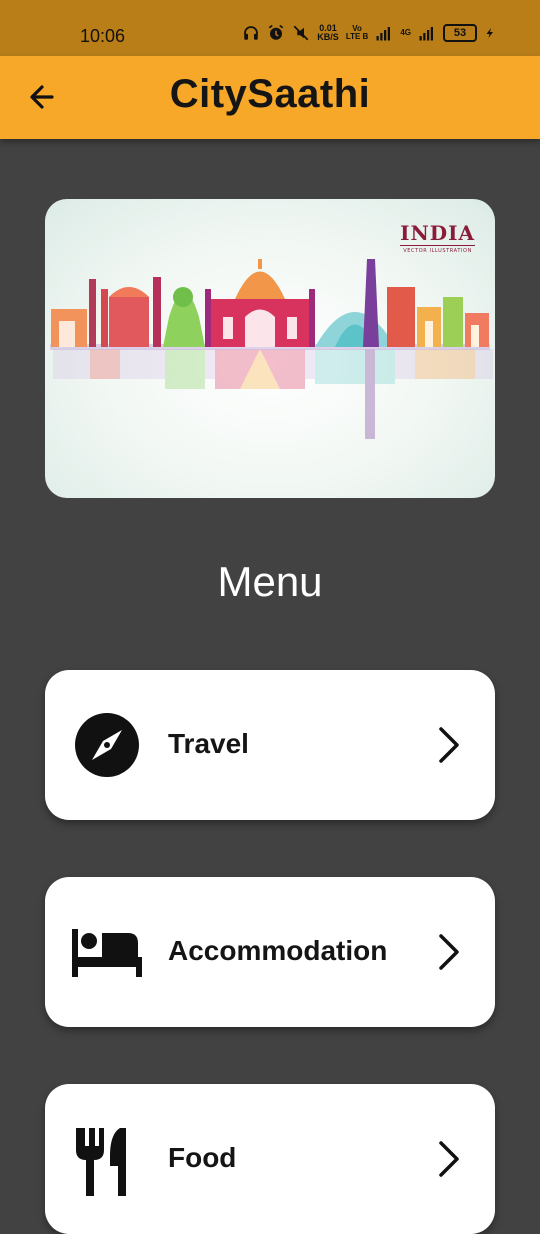 This screenshot has width=540, height=1234. I want to click on bed-icon, so click(107, 953).